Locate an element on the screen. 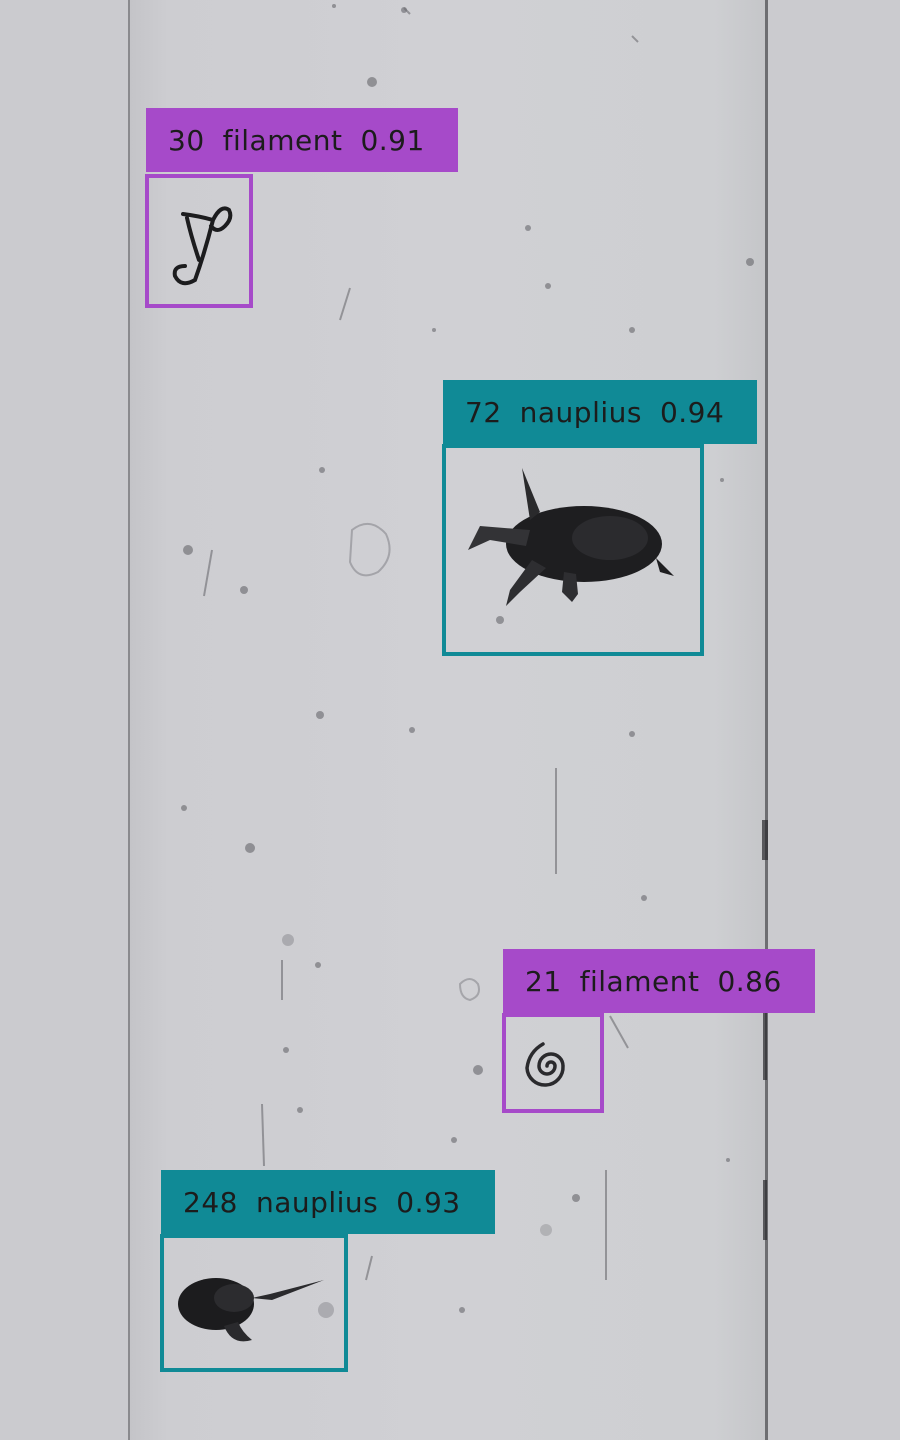 This screenshot has width=900, height=1440. detection-score: 0.86 is located at coordinates (749, 981).